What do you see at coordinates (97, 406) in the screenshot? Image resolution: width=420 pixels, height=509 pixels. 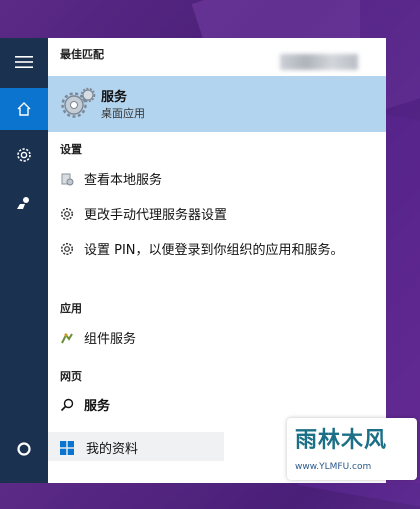 I see `web-item-label: 服务` at bounding box center [97, 406].